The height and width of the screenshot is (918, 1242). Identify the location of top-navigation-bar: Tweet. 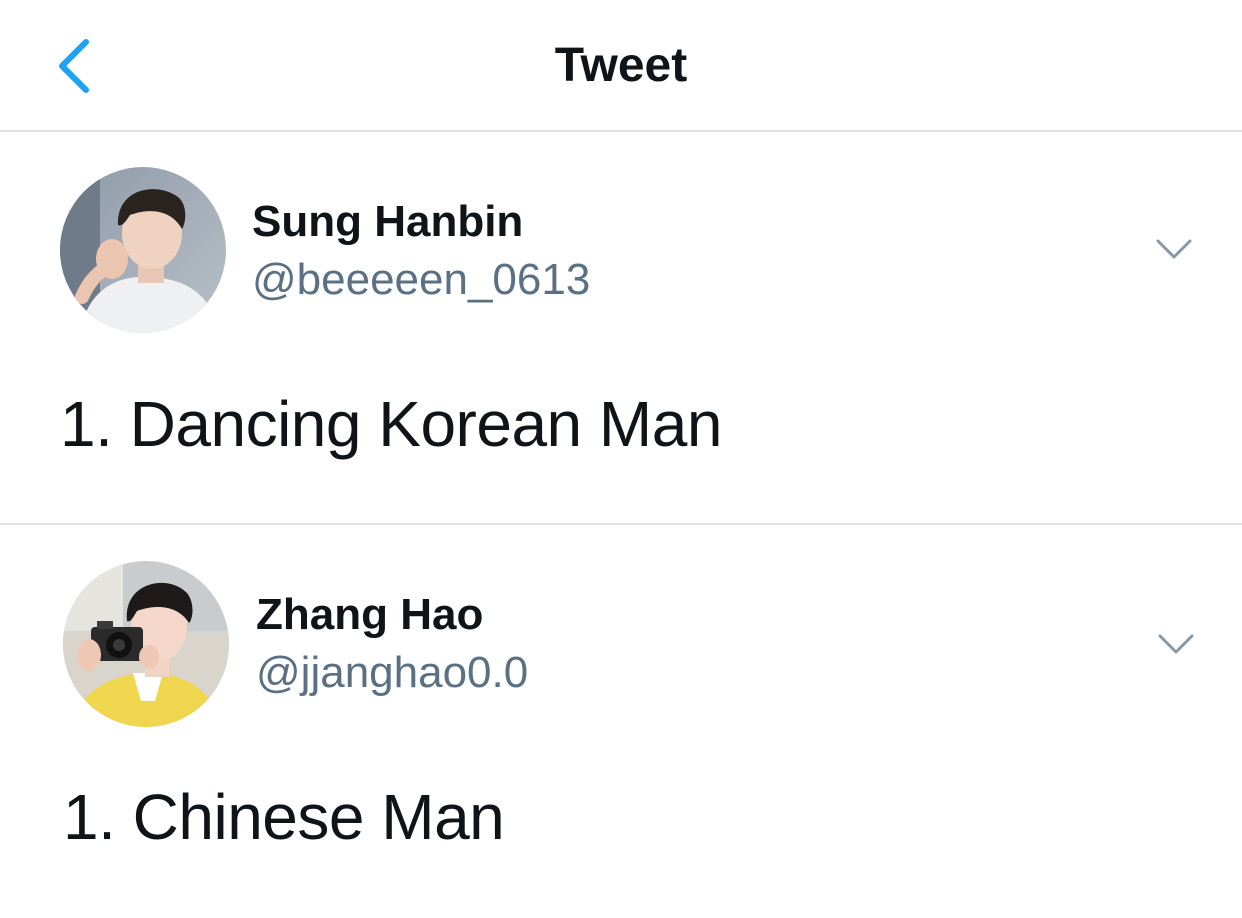
(621, 66).